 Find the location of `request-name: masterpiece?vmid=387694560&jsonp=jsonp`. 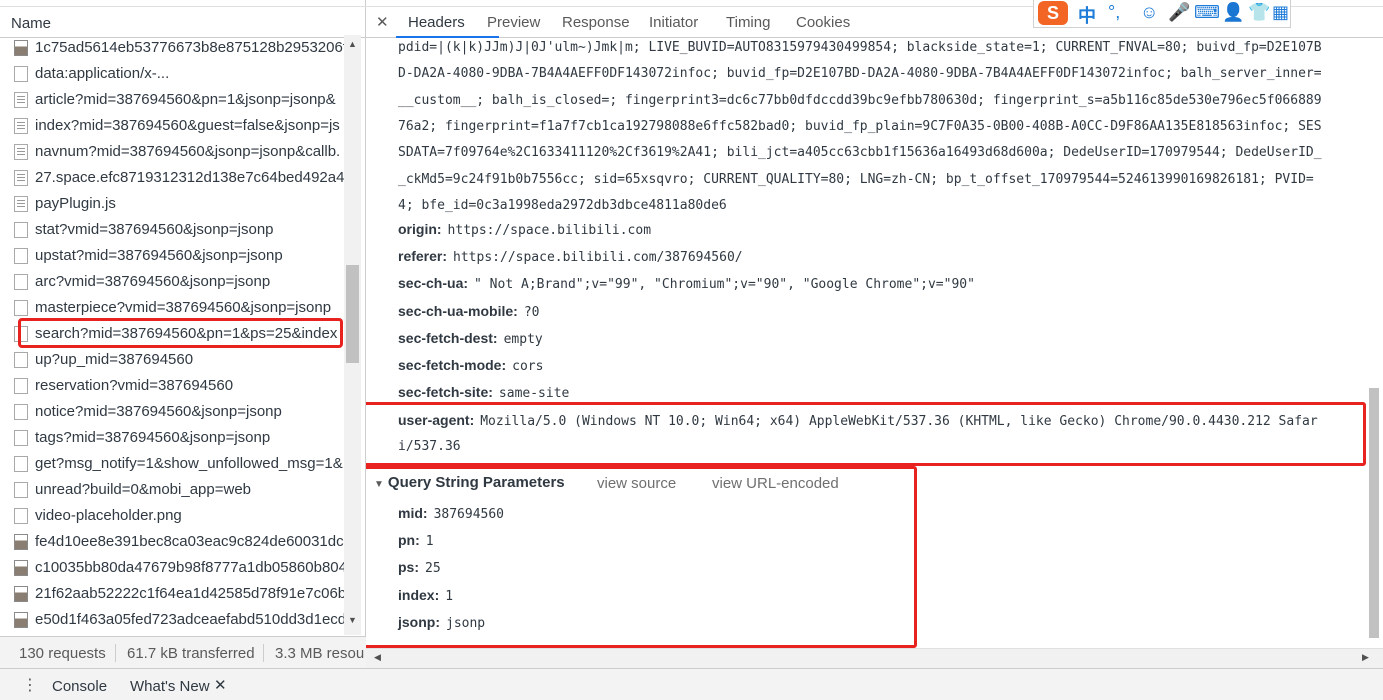

request-name: masterpiece?vmid=387694560&jsonp=jsonp is located at coordinates (183, 307).